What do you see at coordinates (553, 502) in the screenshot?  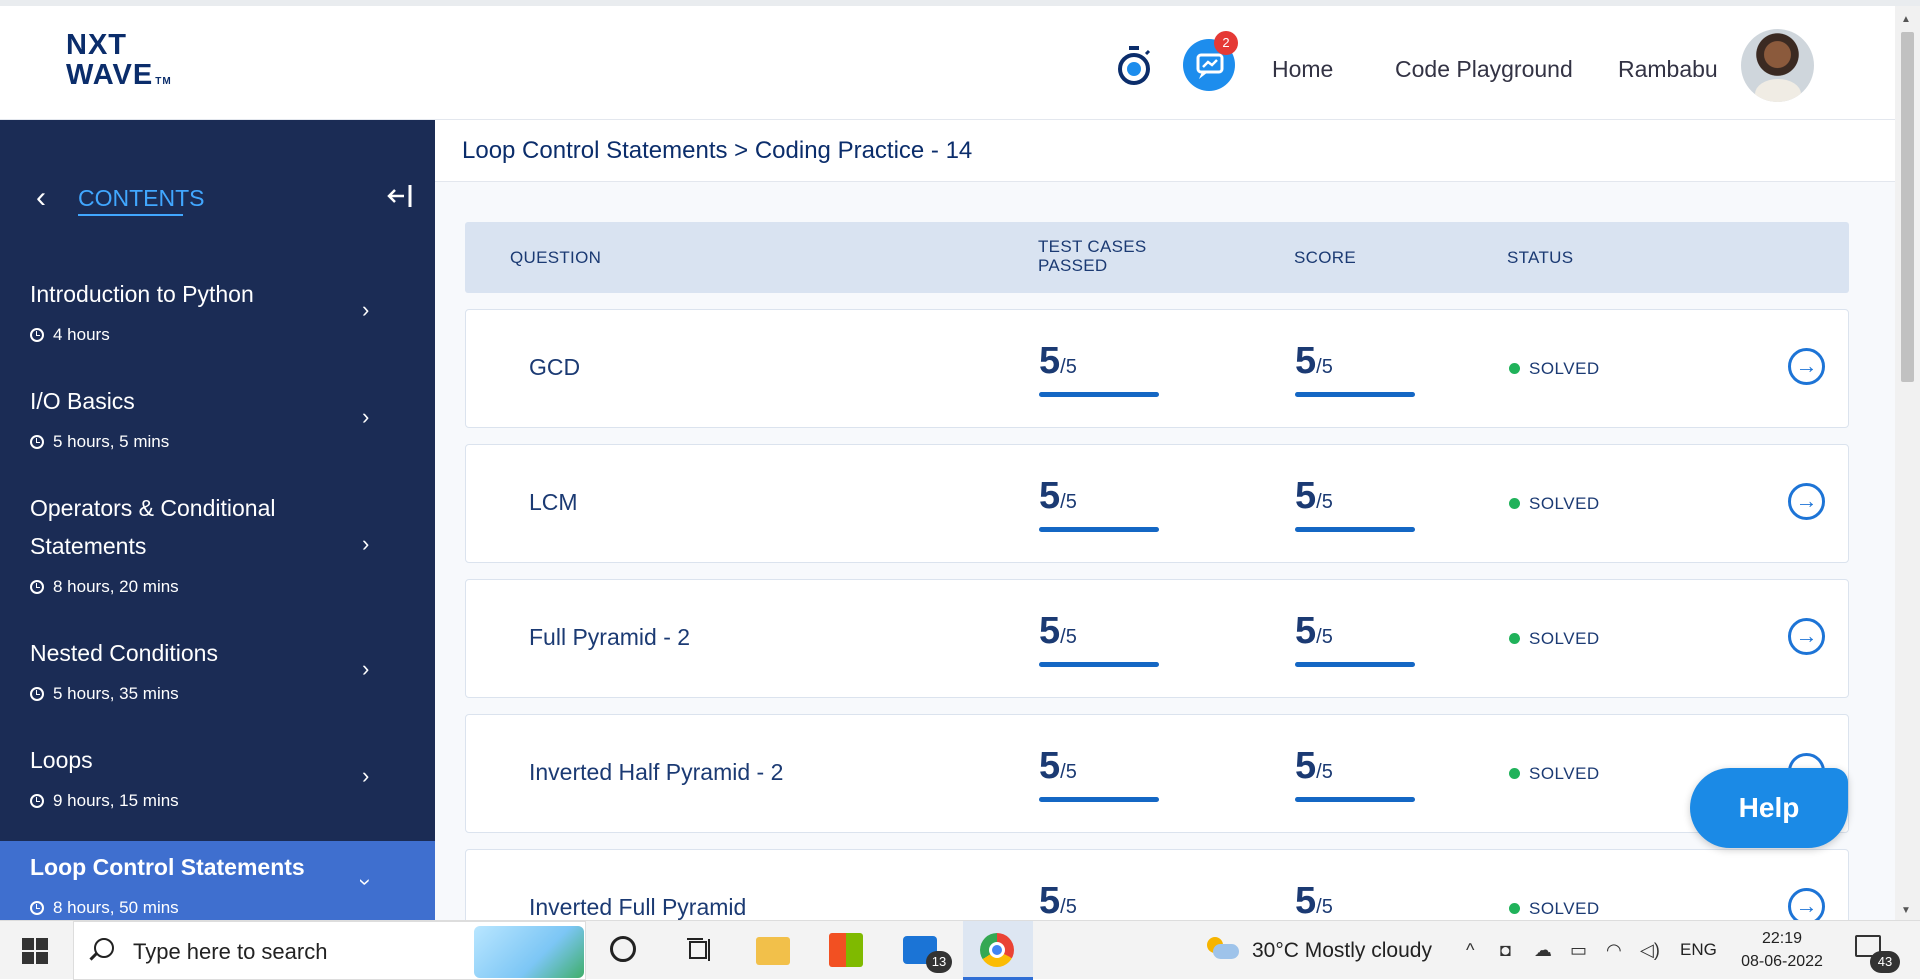 I see `question-name: LCM` at bounding box center [553, 502].